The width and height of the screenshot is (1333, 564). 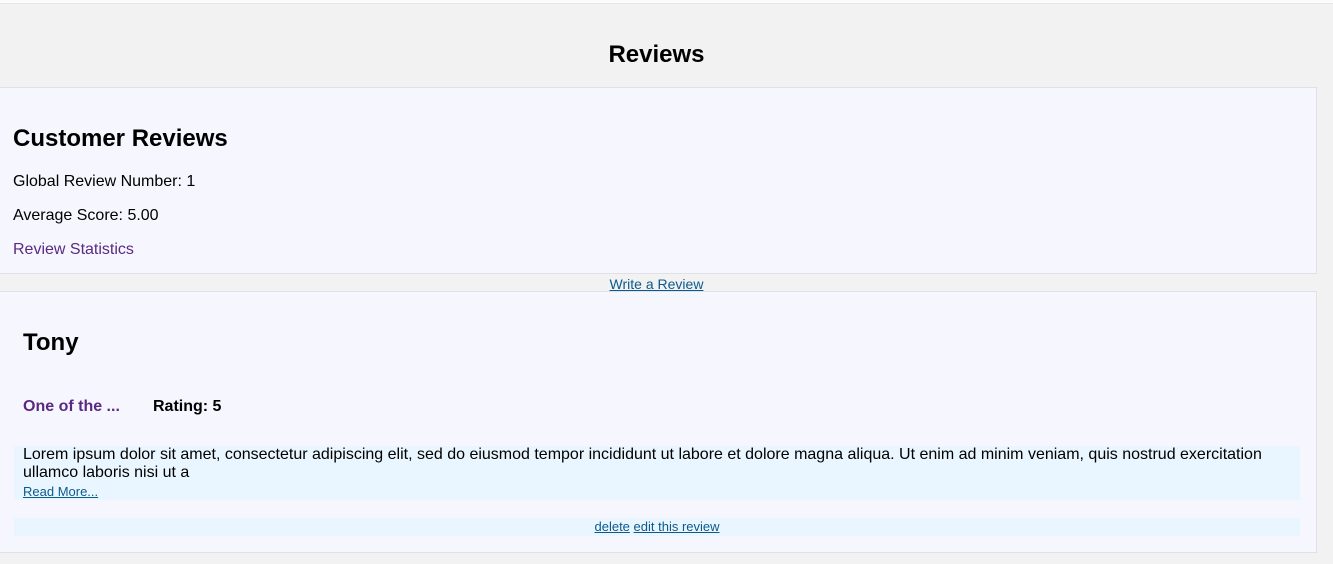 I want to click on review-statistics-link: Review Statistics, so click(x=73, y=250).